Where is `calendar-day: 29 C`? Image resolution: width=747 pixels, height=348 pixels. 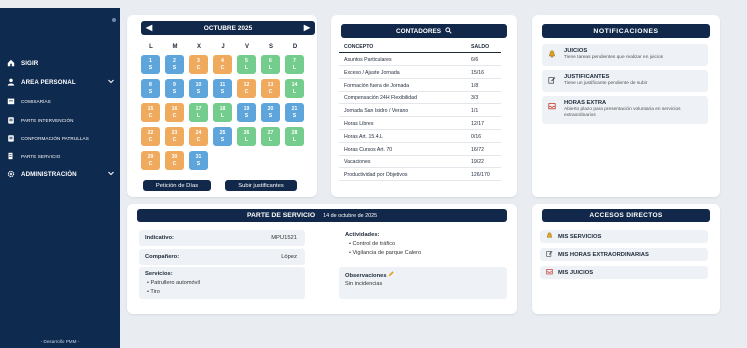
calendar-day: 29 C is located at coordinates (150, 160).